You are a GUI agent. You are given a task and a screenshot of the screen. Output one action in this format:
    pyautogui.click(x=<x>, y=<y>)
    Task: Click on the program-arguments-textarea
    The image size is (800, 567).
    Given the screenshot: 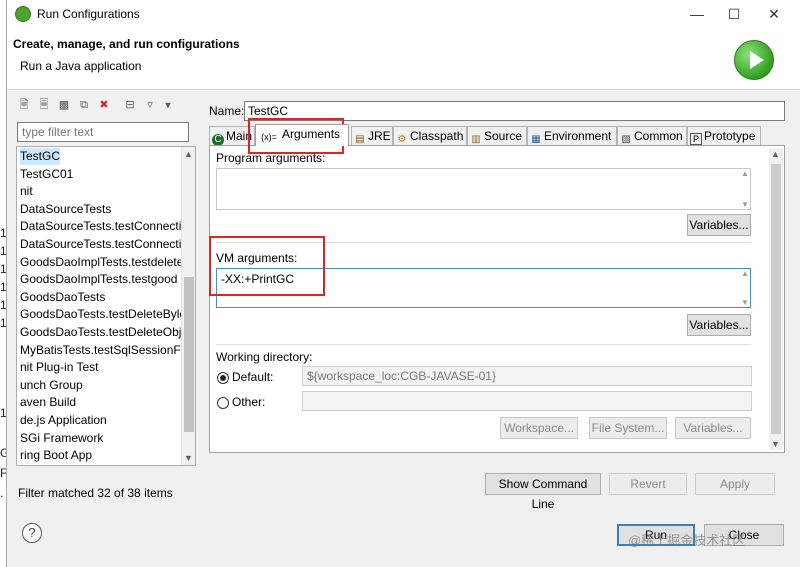 What is the action you would take?
    pyautogui.click(x=483, y=189)
    